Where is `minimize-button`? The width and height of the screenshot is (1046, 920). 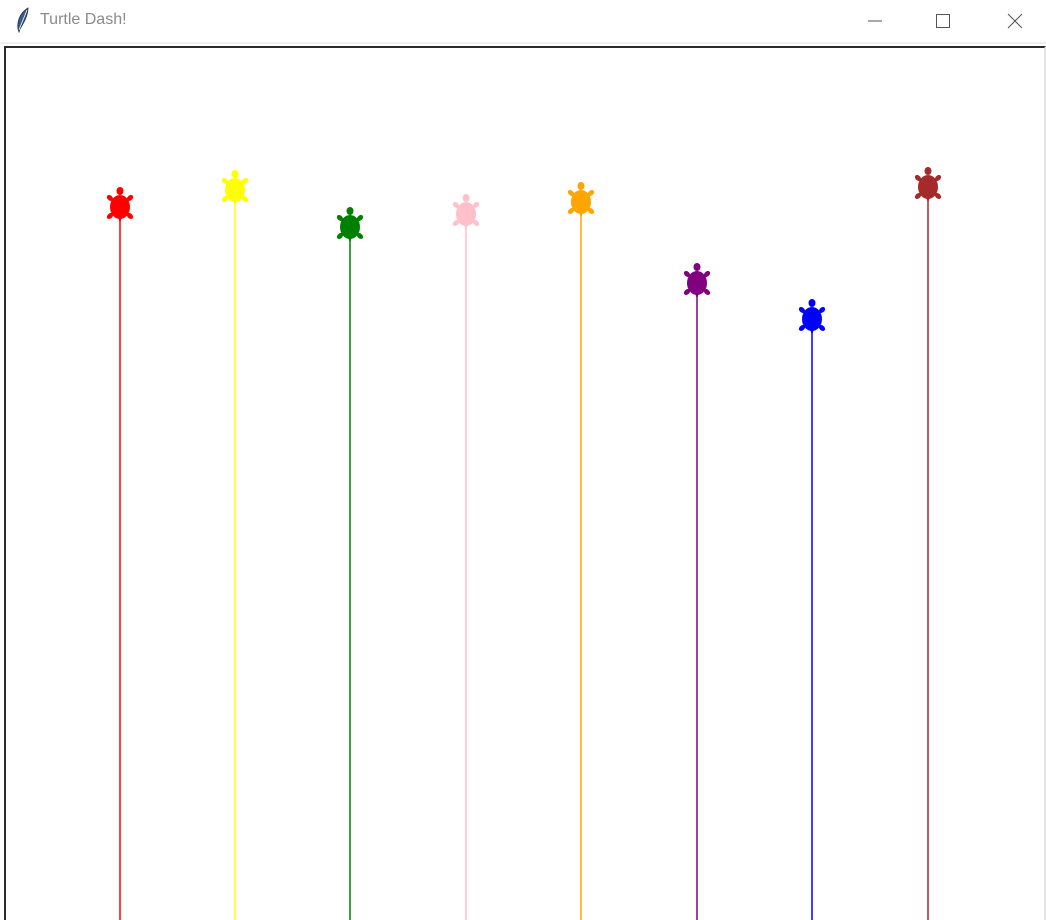
minimize-button is located at coordinates (875, 21).